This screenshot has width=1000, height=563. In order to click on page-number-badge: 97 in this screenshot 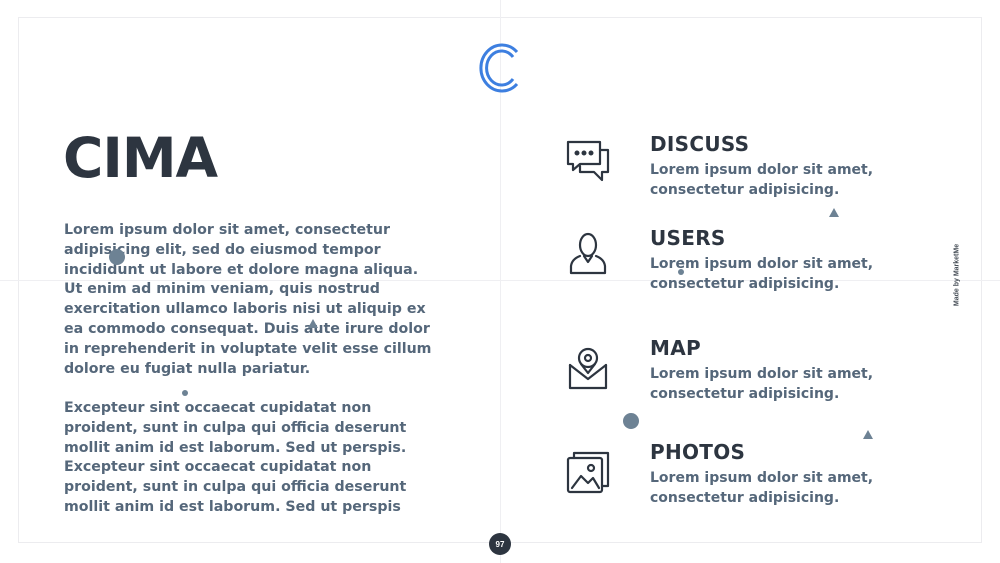, I will do `click(500, 544)`.